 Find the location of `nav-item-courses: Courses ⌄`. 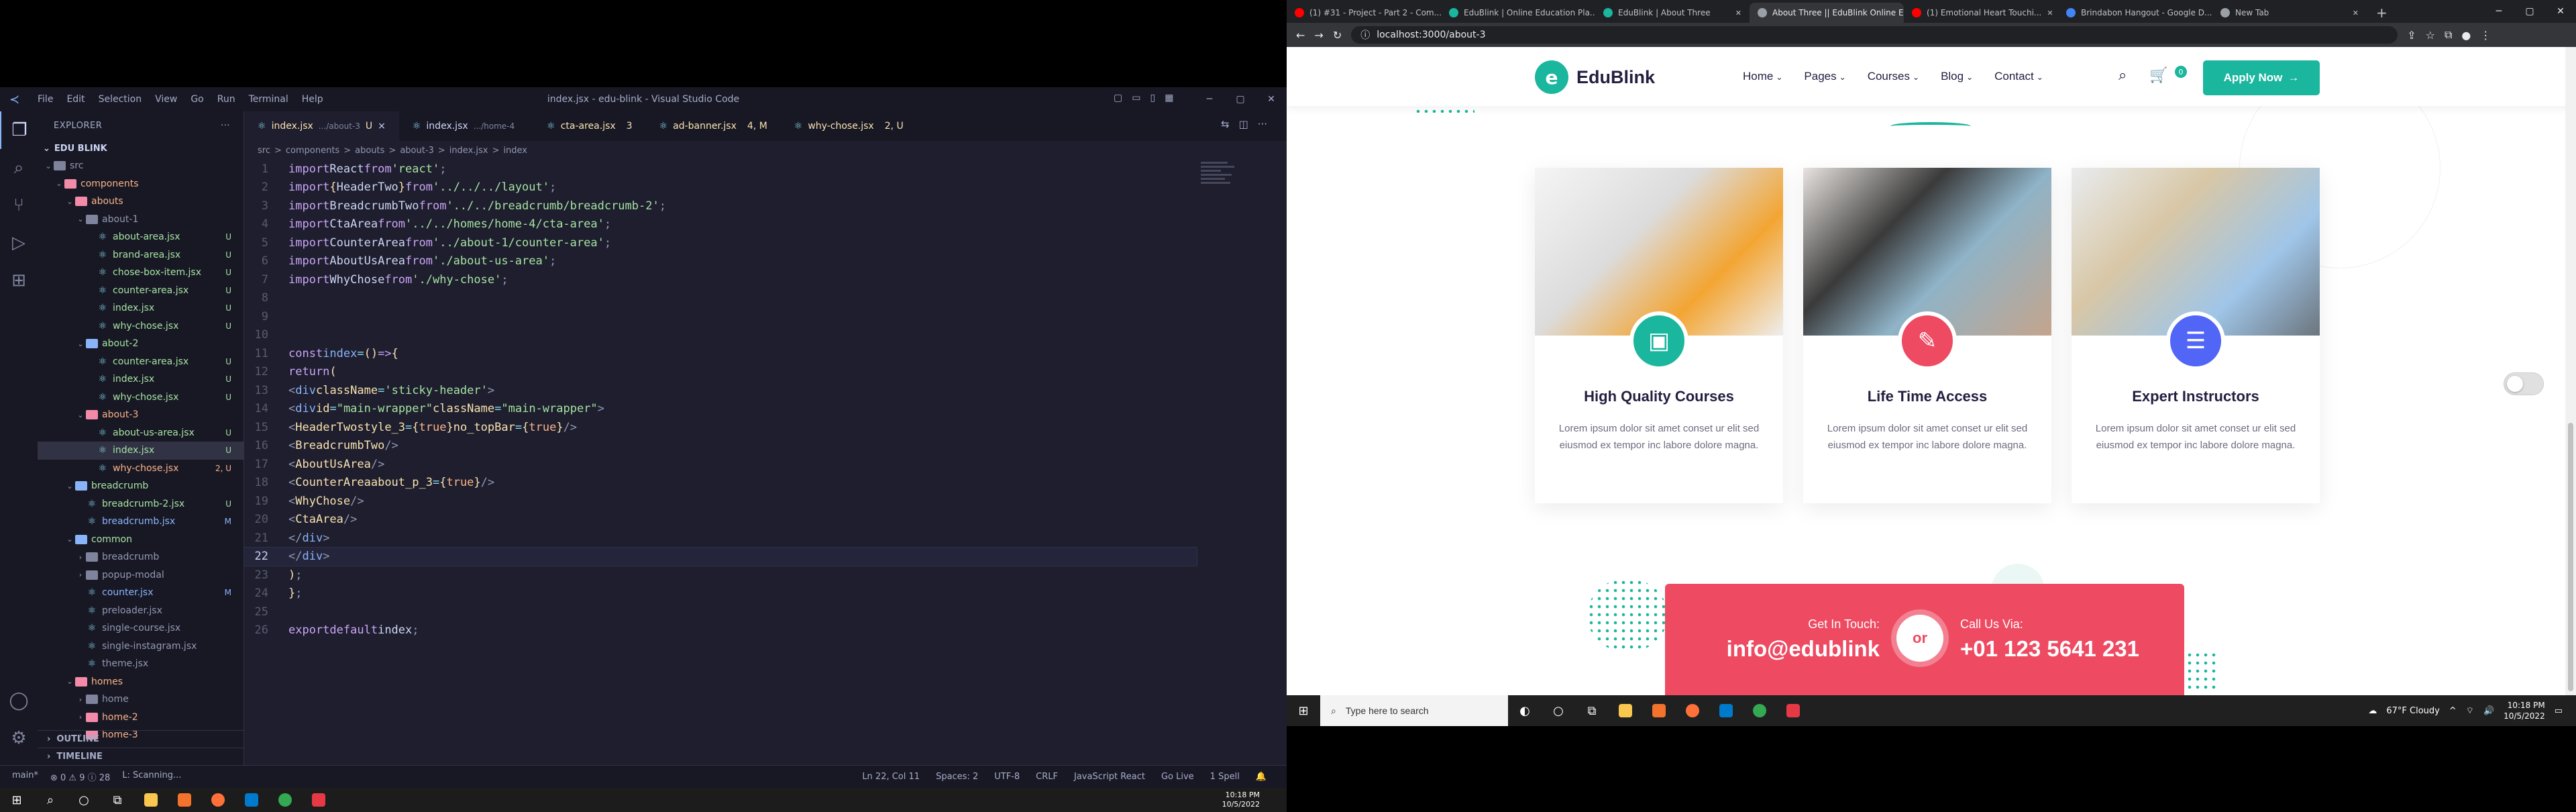

nav-item-courses: Courses ⌄ is located at coordinates (1893, 77).